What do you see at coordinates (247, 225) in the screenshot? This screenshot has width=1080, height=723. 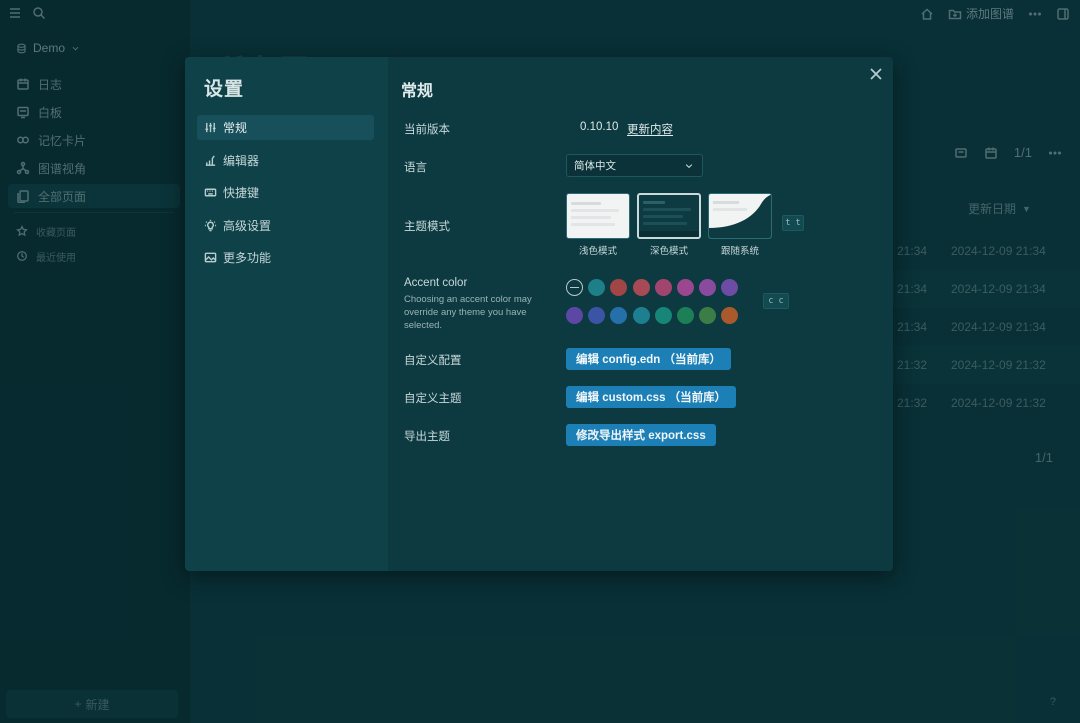 I see `settings-tab-label: 高级设置` at bounding box center [247, 225].